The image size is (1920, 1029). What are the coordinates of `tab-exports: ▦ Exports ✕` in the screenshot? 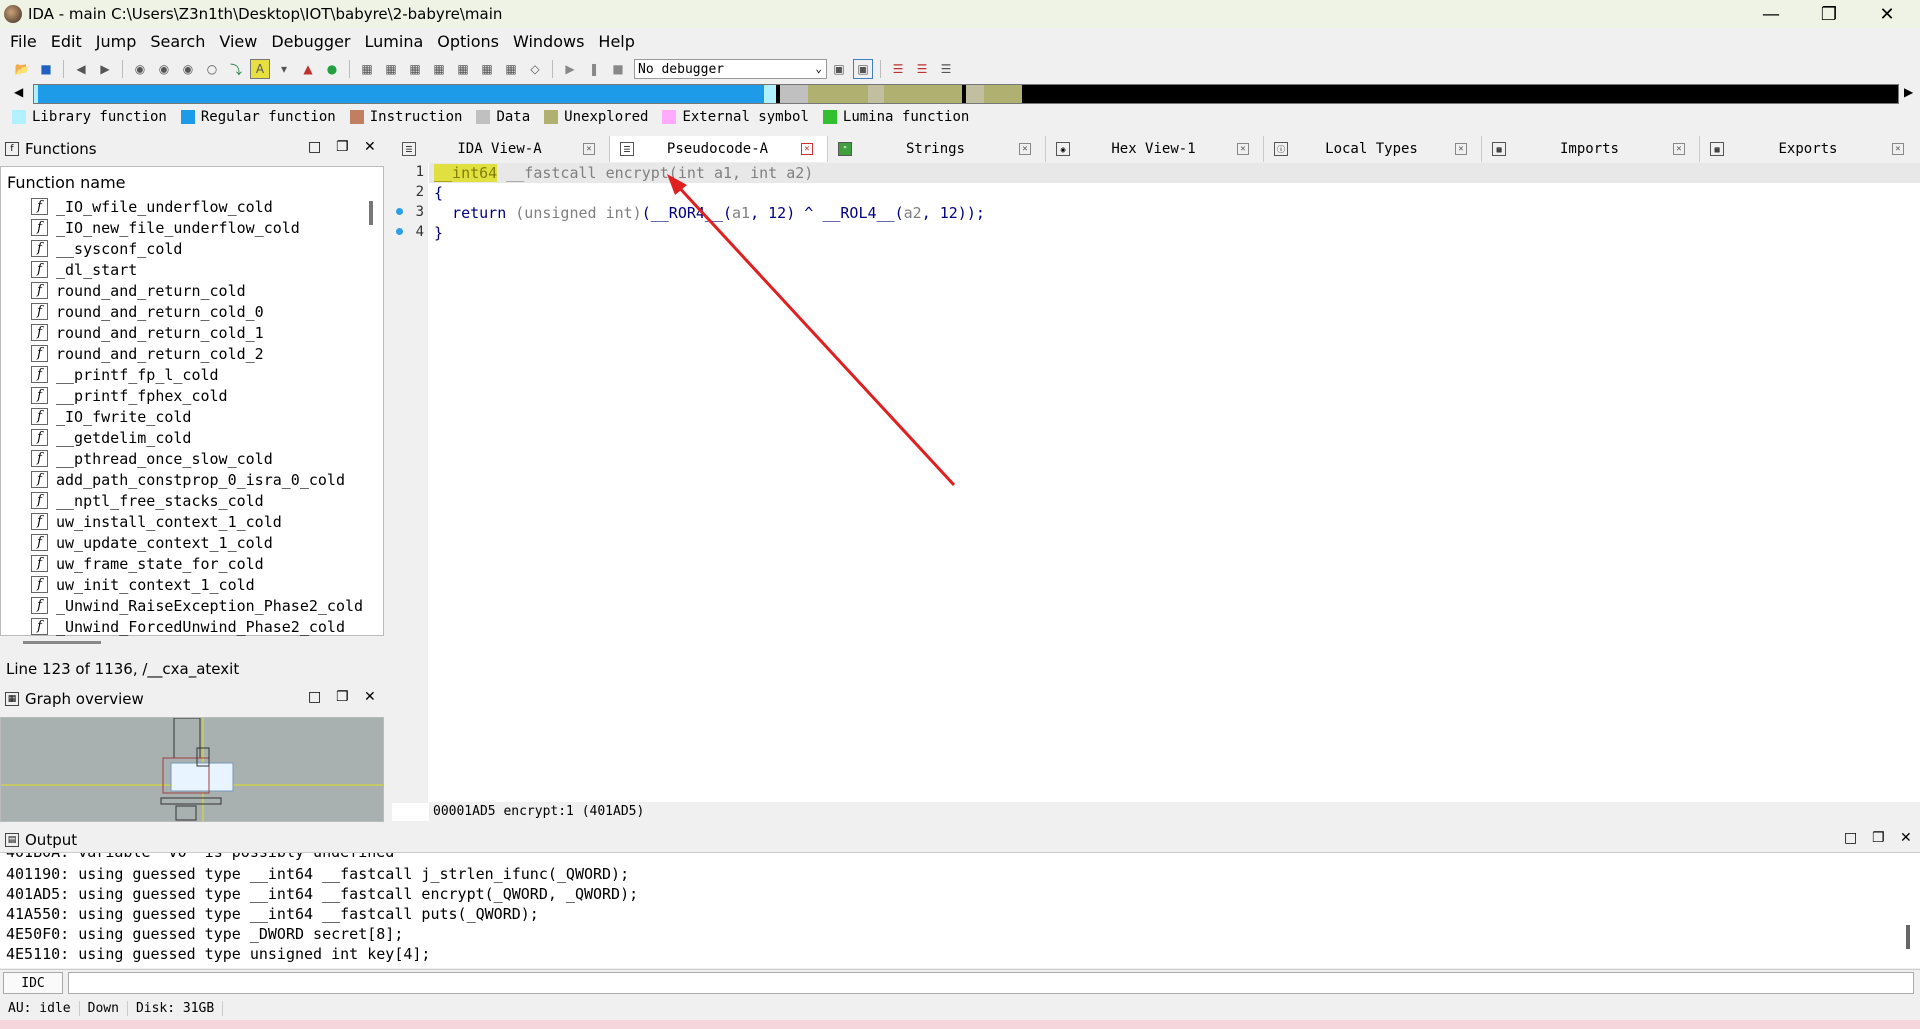 It's located at (1809, 149).